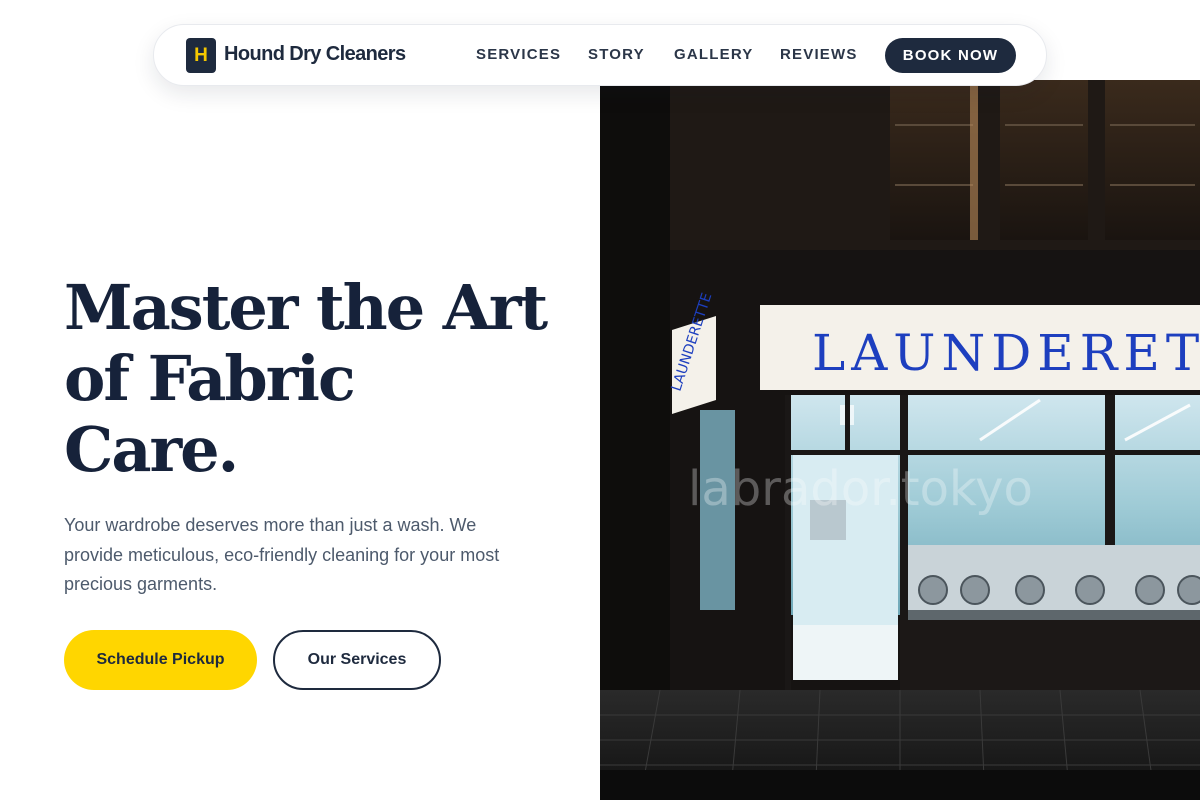  What do you see at coordinates (616, 54) in the screenshot?
I see `nav-link-story: STORY` at bounding box center [616, 54].